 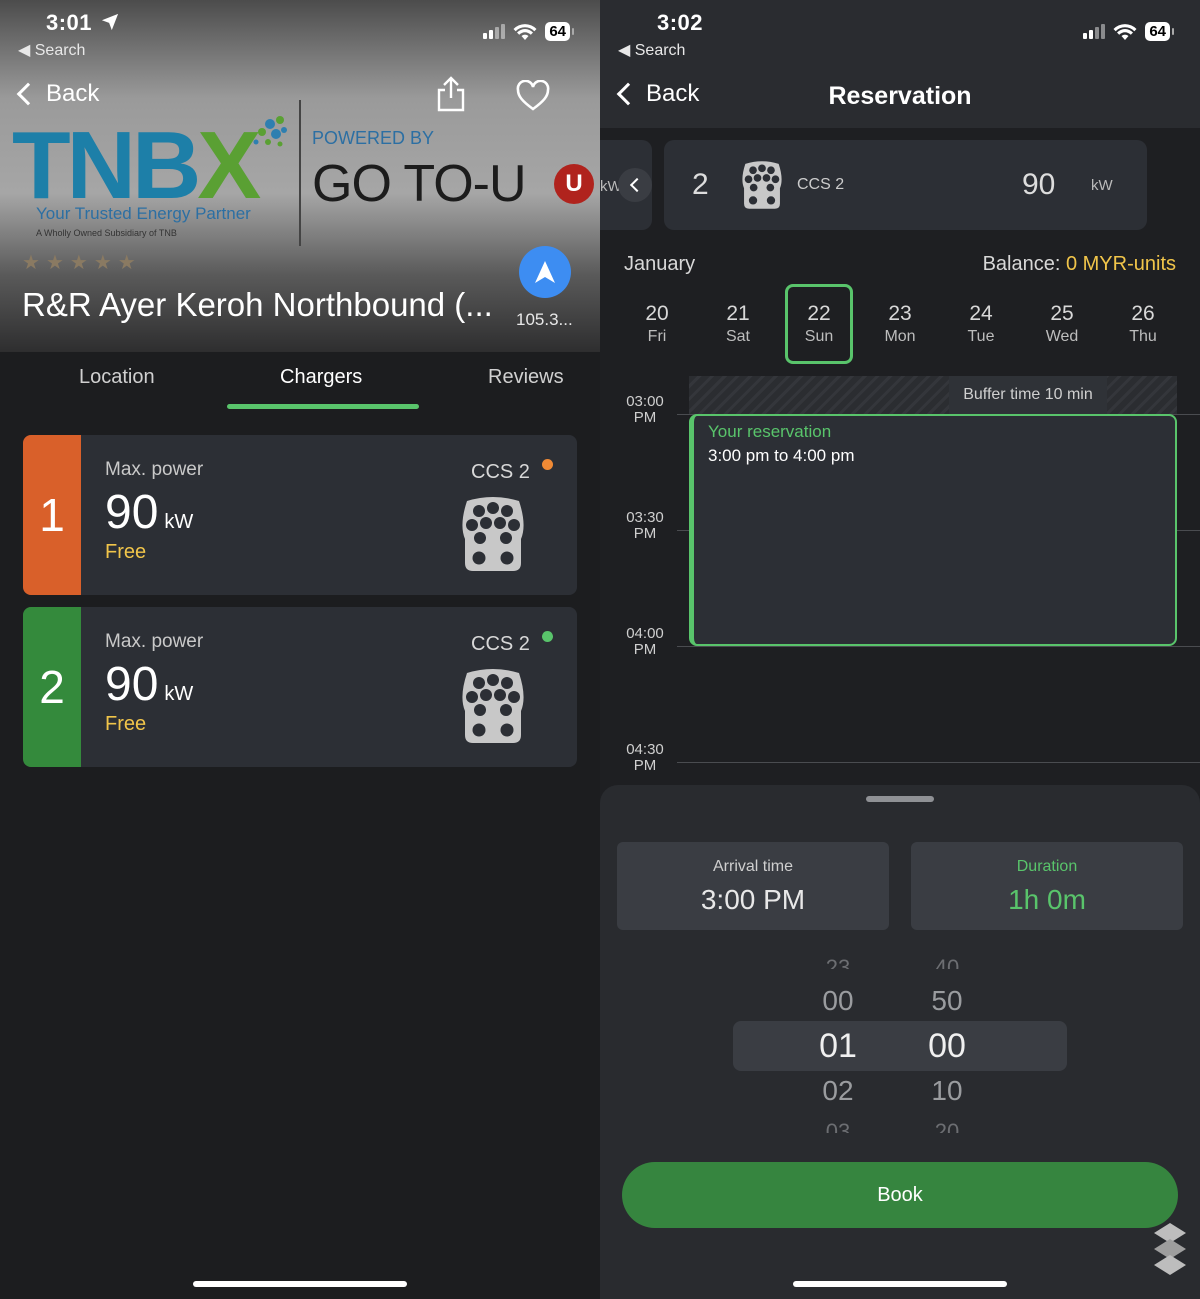 What do you see at coordinates (1047, 886) in the screenshot?
I see `duration-field: Duration 1h 0m` at bounding box center [1047, 886].